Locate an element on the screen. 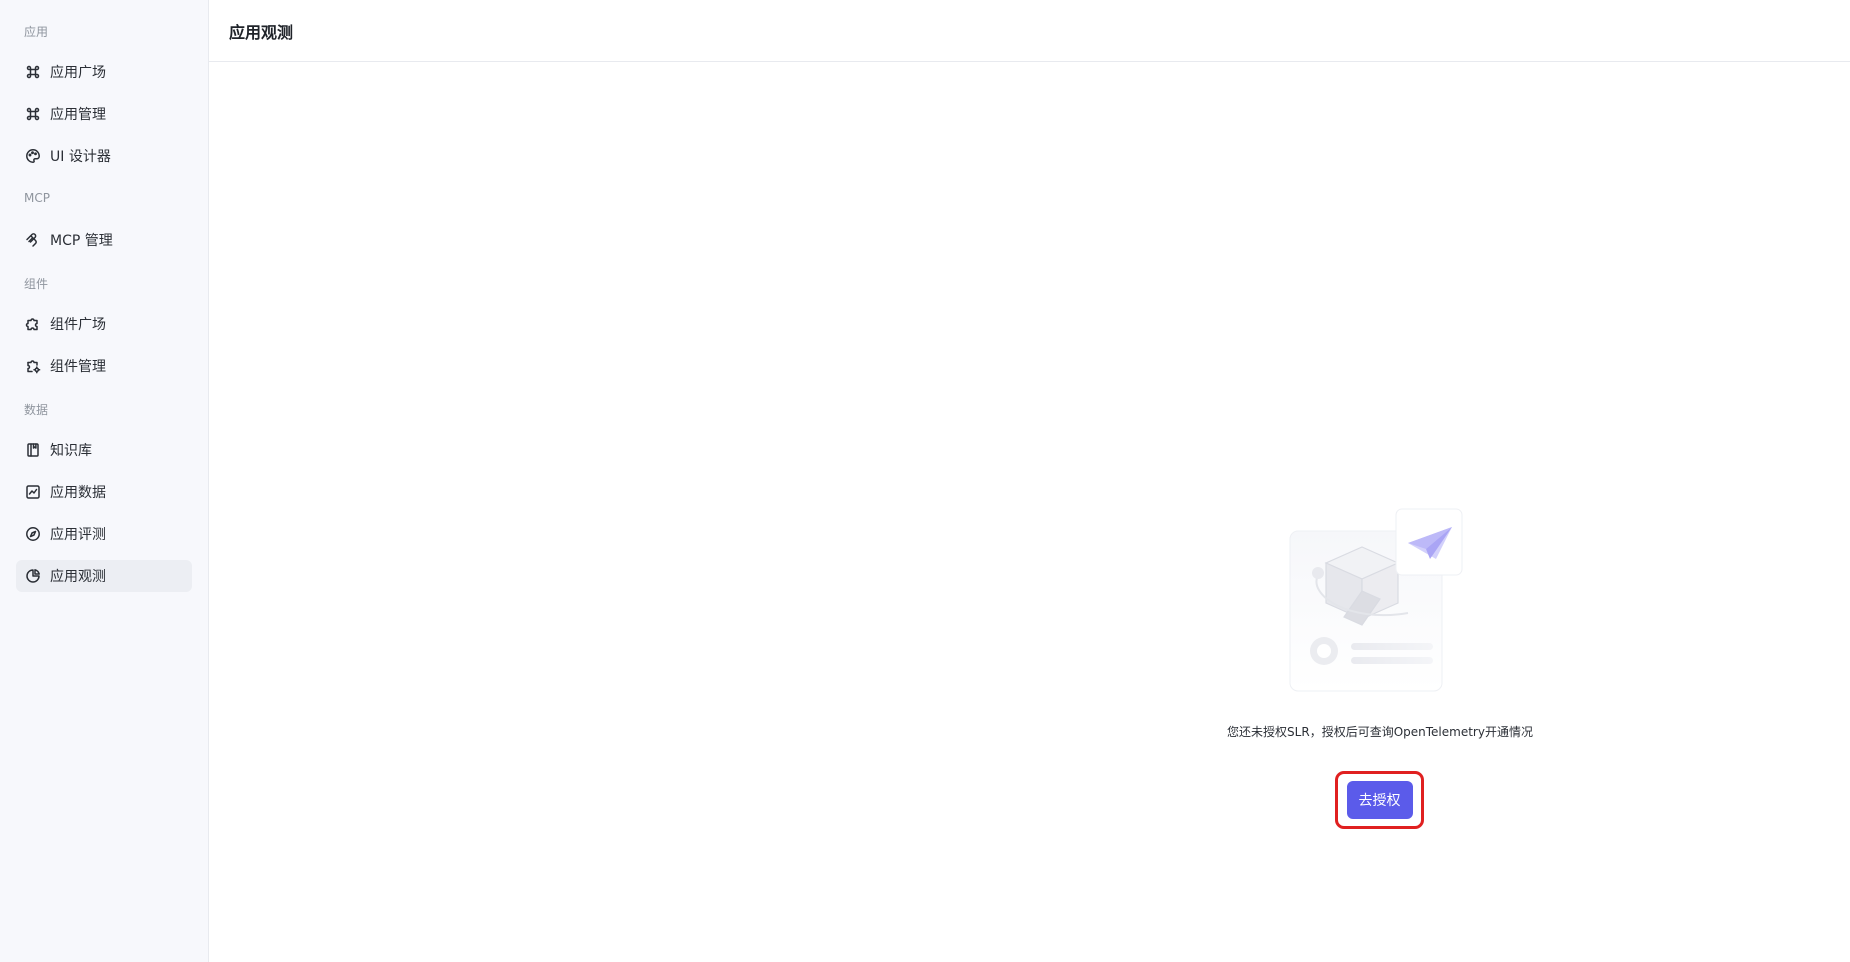  section-title-data: 数据 is located at coordinates (36, 410).